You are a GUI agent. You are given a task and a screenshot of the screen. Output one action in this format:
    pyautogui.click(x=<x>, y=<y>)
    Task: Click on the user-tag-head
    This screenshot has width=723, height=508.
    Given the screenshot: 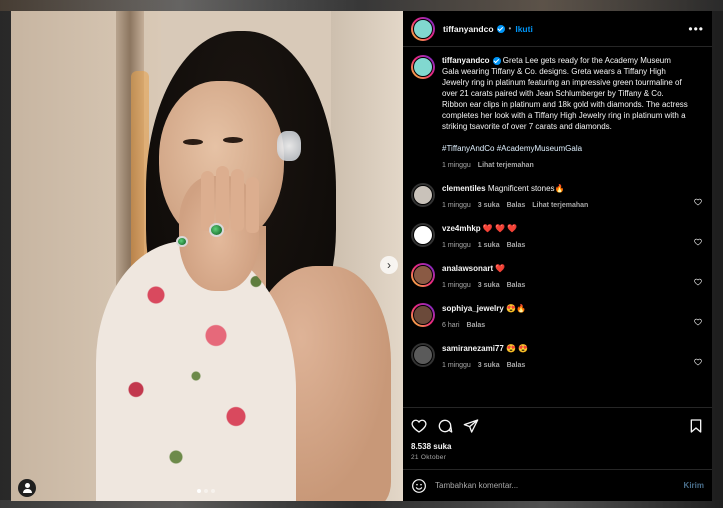 What is the action you would take?
    pyautogui.click(x=27, y=485)
    